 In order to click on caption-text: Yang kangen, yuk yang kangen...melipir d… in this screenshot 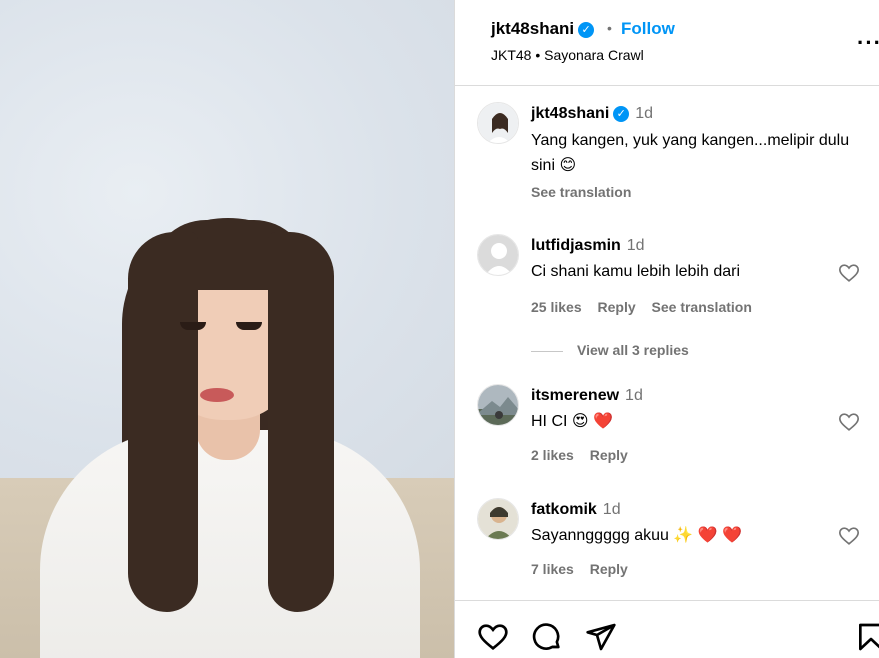, I will do `click(690, 153)`.